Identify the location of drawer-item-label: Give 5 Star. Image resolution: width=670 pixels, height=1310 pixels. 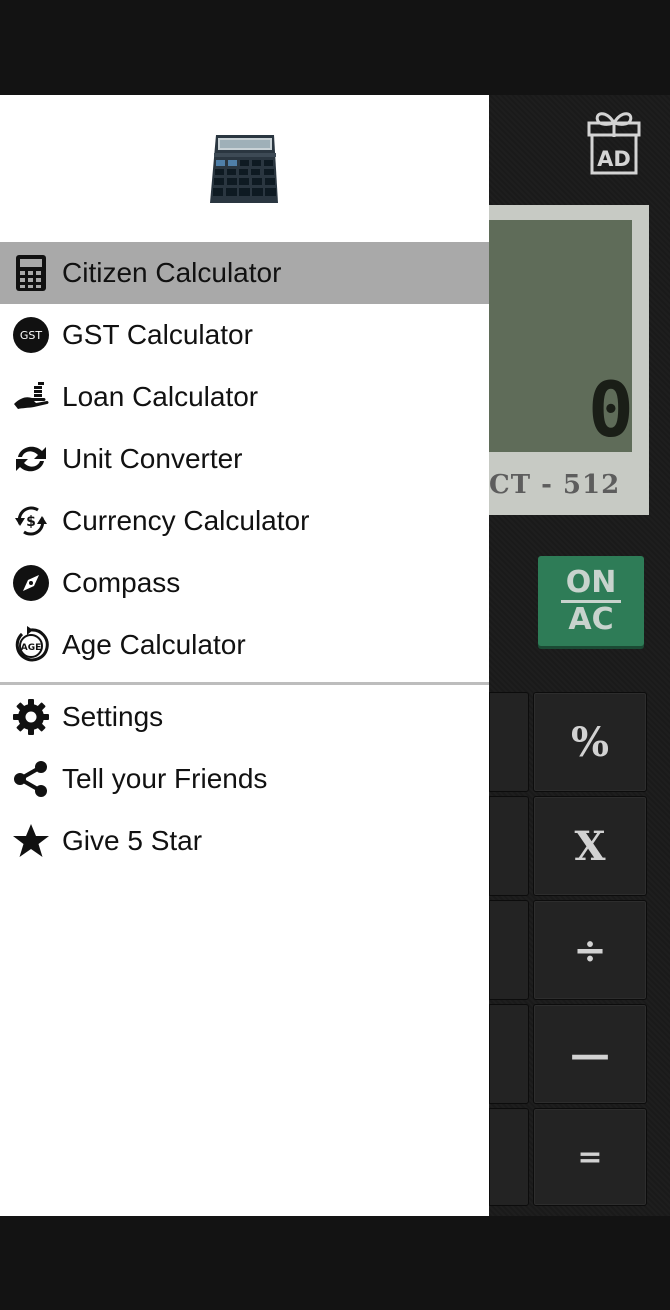
(132, 840).